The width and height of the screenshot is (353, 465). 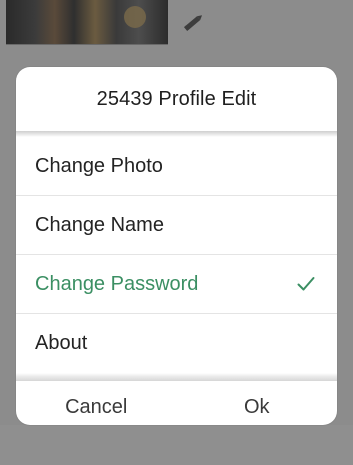 I want to click on pencil-icon, so click(x=193, y=23).